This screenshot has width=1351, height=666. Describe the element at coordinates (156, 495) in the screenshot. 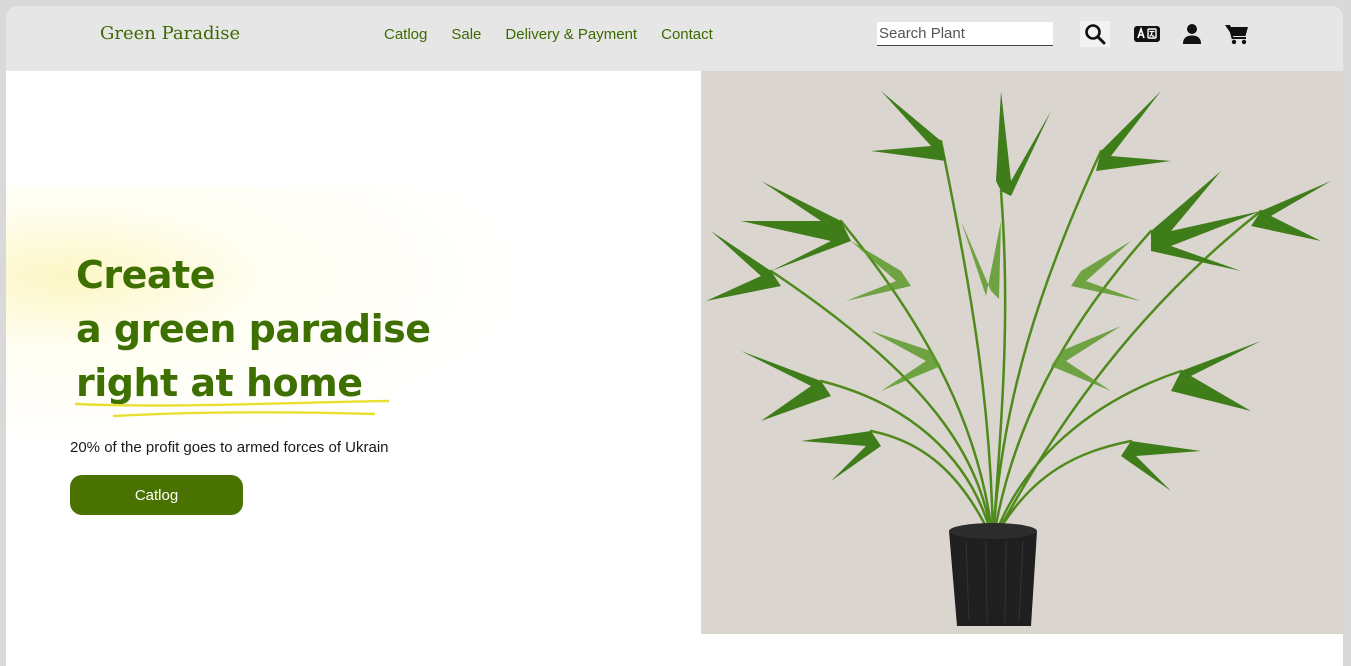

I see `catalog-button: Catlog` at that location.